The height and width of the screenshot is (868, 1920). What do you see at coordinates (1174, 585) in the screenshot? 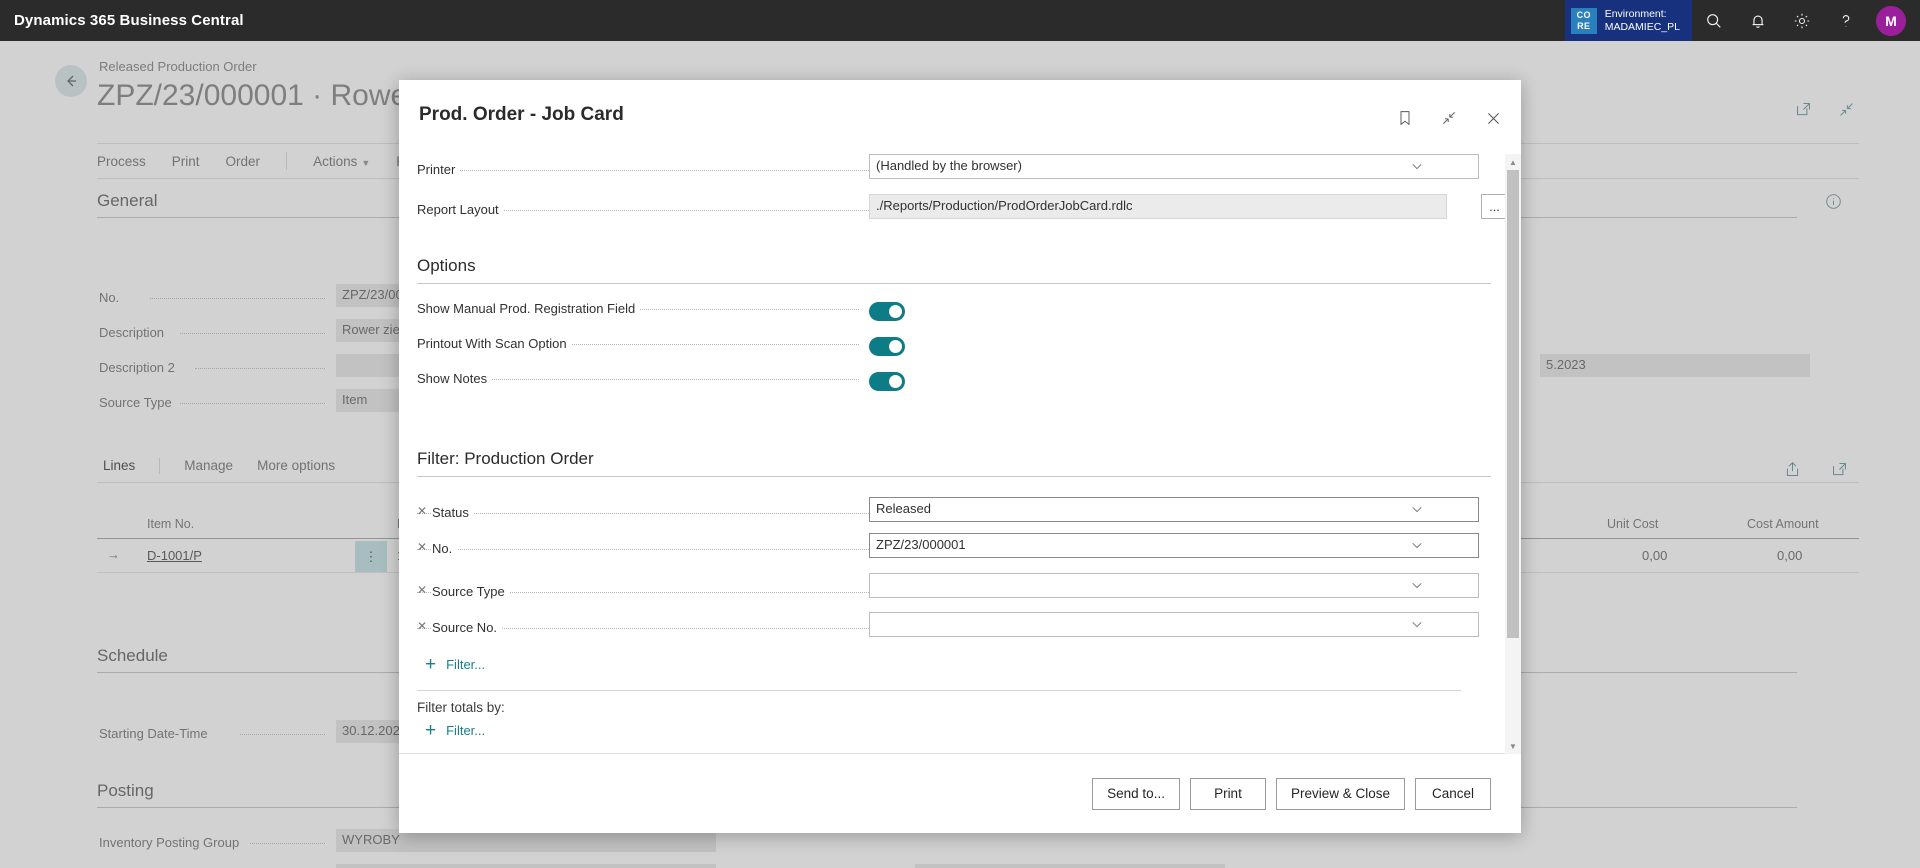
I see `filter-input-source-type` at bounding box center [1174, 585].